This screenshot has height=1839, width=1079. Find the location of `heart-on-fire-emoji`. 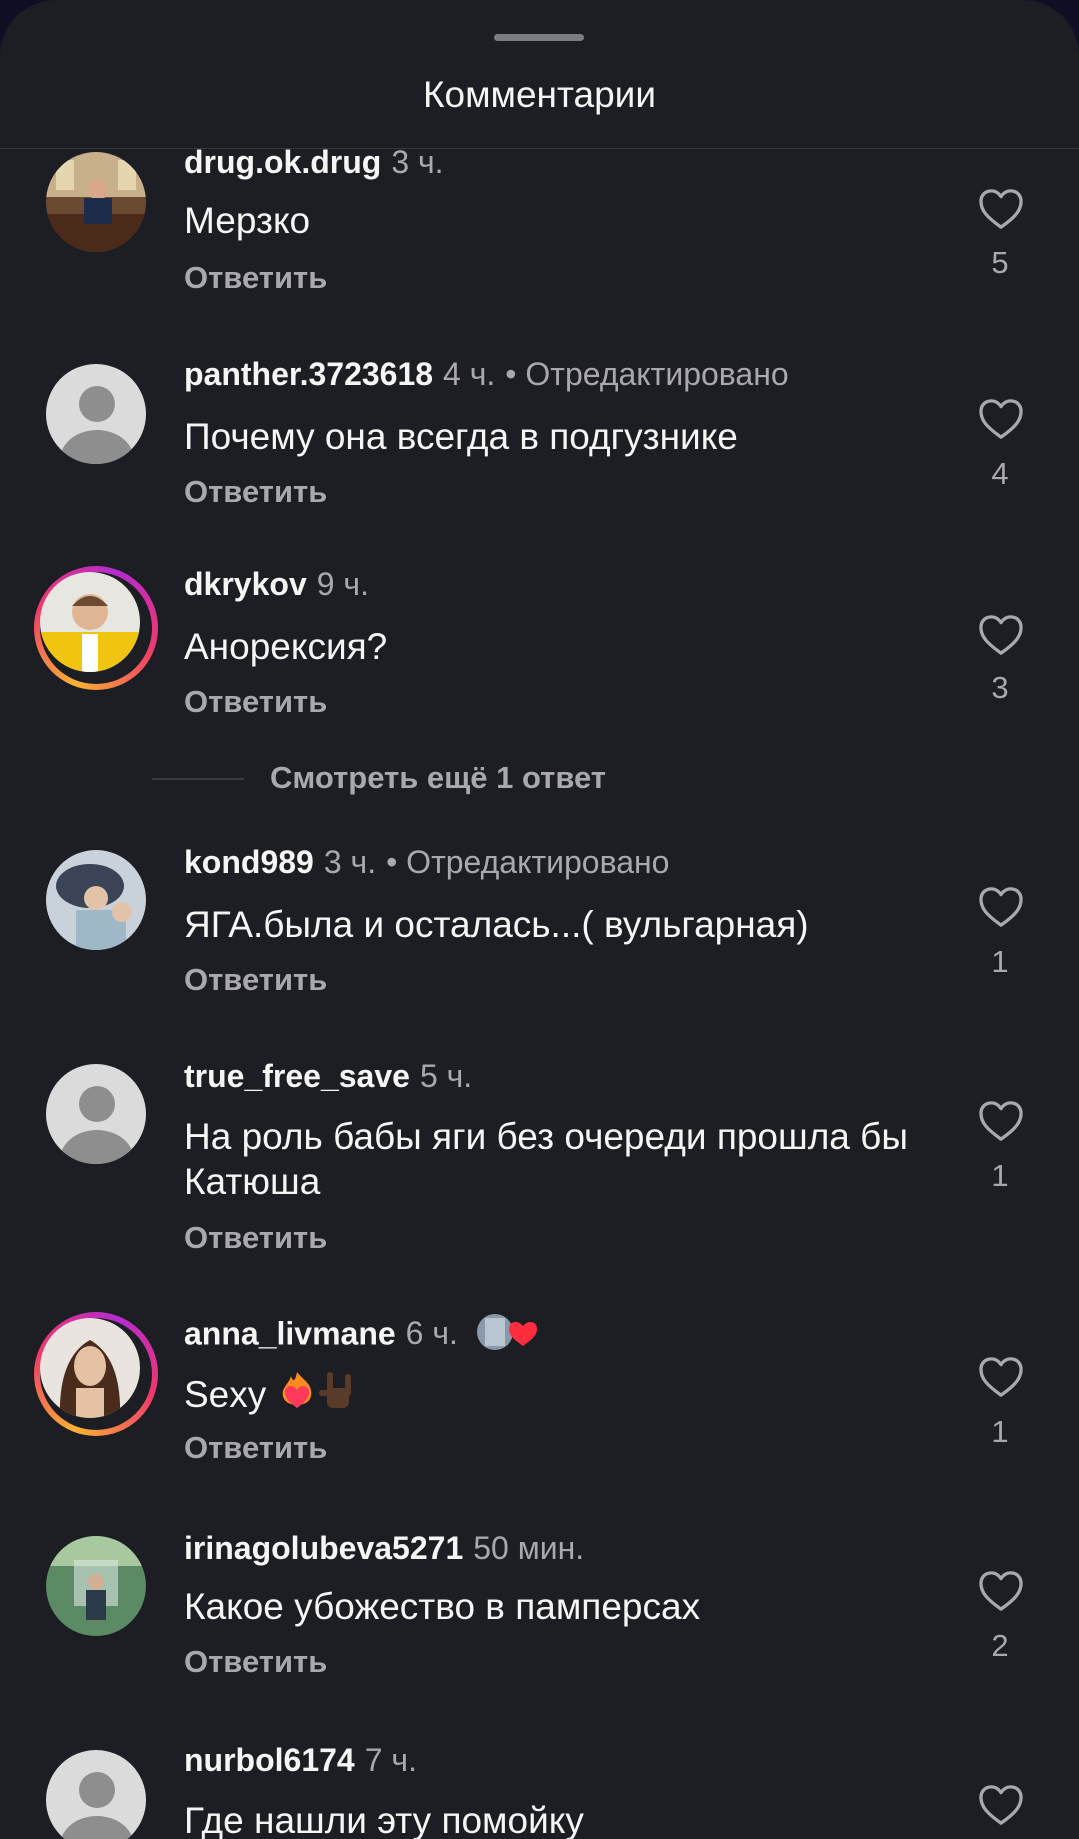

heart-on-fire-emoji is located at coordinates (297, 1397).